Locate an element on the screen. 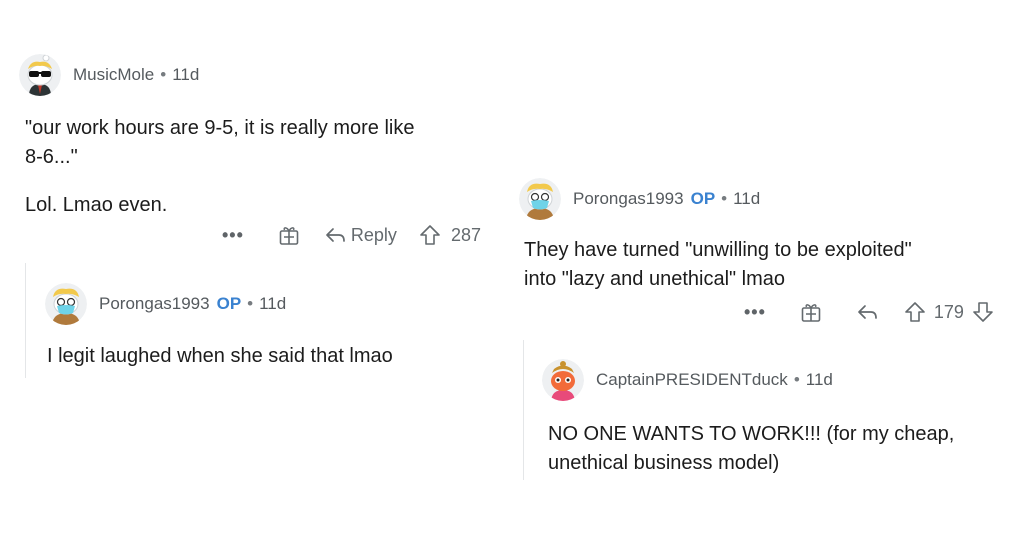 The width and height of the screenshot is (1024, 536). snoo-orange-hat-avatar-icon is located at coordinates (563, 380).